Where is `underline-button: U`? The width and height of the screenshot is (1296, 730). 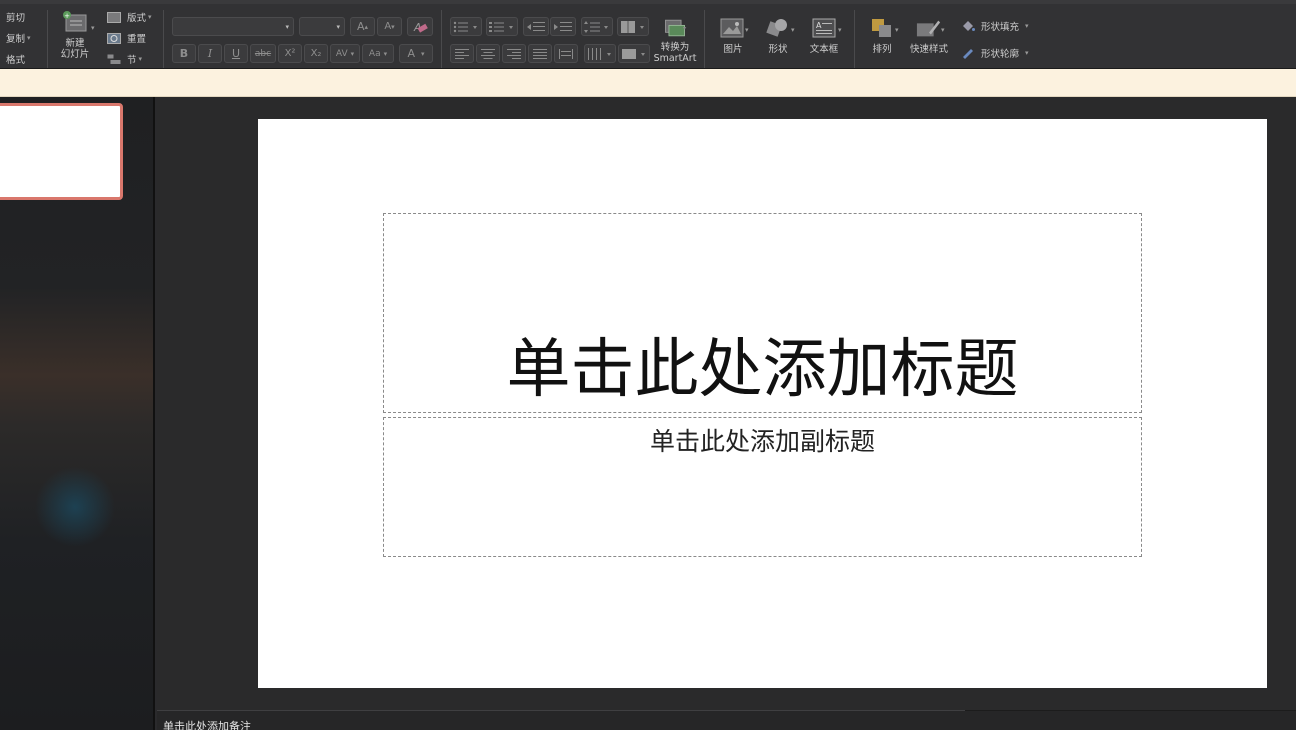 underline-button: U is located at coordinates (236, 53).